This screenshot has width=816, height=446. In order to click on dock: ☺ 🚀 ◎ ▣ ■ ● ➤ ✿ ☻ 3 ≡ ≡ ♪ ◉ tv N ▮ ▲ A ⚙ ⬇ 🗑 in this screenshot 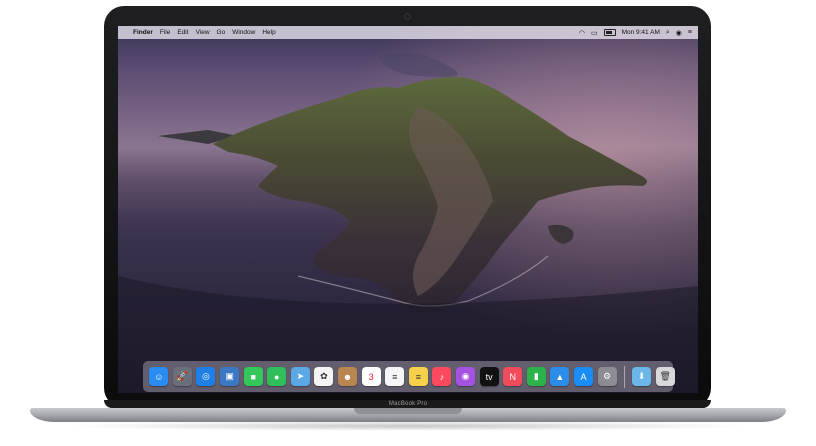, I will do `click(409, 376)`.